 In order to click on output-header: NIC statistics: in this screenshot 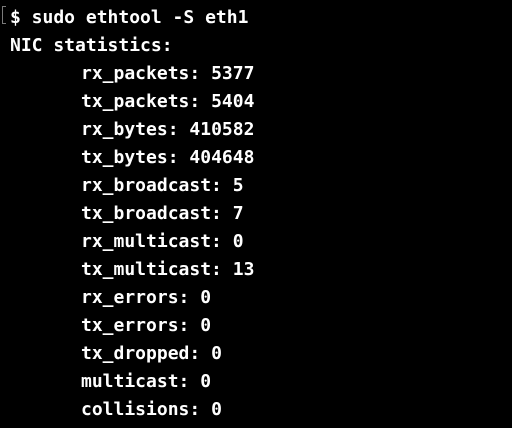, I will do `click(91, 45)`.